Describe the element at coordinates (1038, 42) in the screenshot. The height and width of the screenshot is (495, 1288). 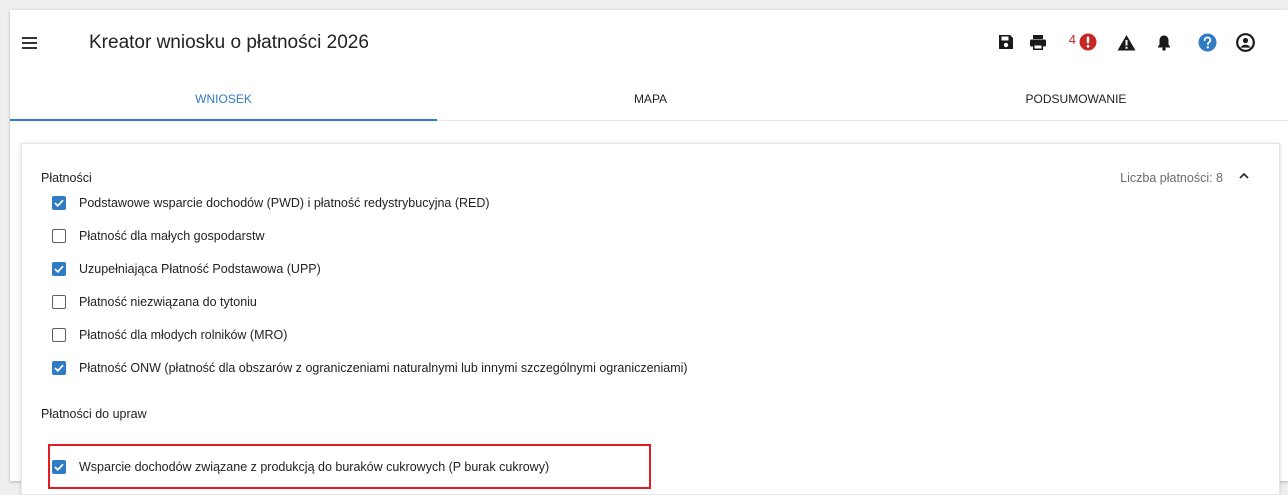
I see `print-icon` at that location.